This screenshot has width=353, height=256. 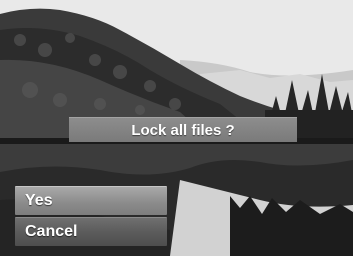 What do you see at coordinates (91, 231) in the screenshot?
I see `cancel-option: Cancel` at bounding box center [91, 231].